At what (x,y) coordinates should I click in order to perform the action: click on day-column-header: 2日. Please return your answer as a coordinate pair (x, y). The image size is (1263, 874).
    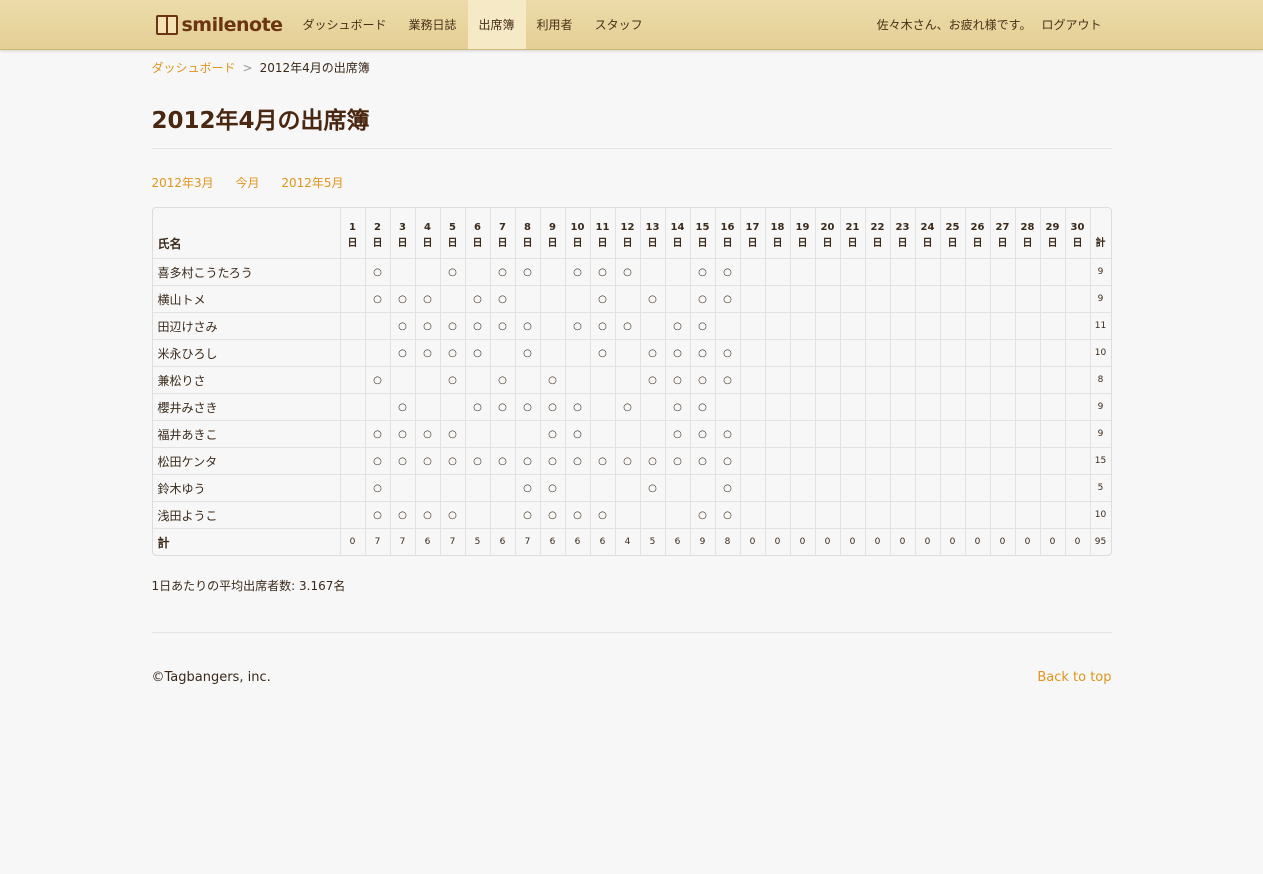
    Looking at the image, I should click on (377, 233).